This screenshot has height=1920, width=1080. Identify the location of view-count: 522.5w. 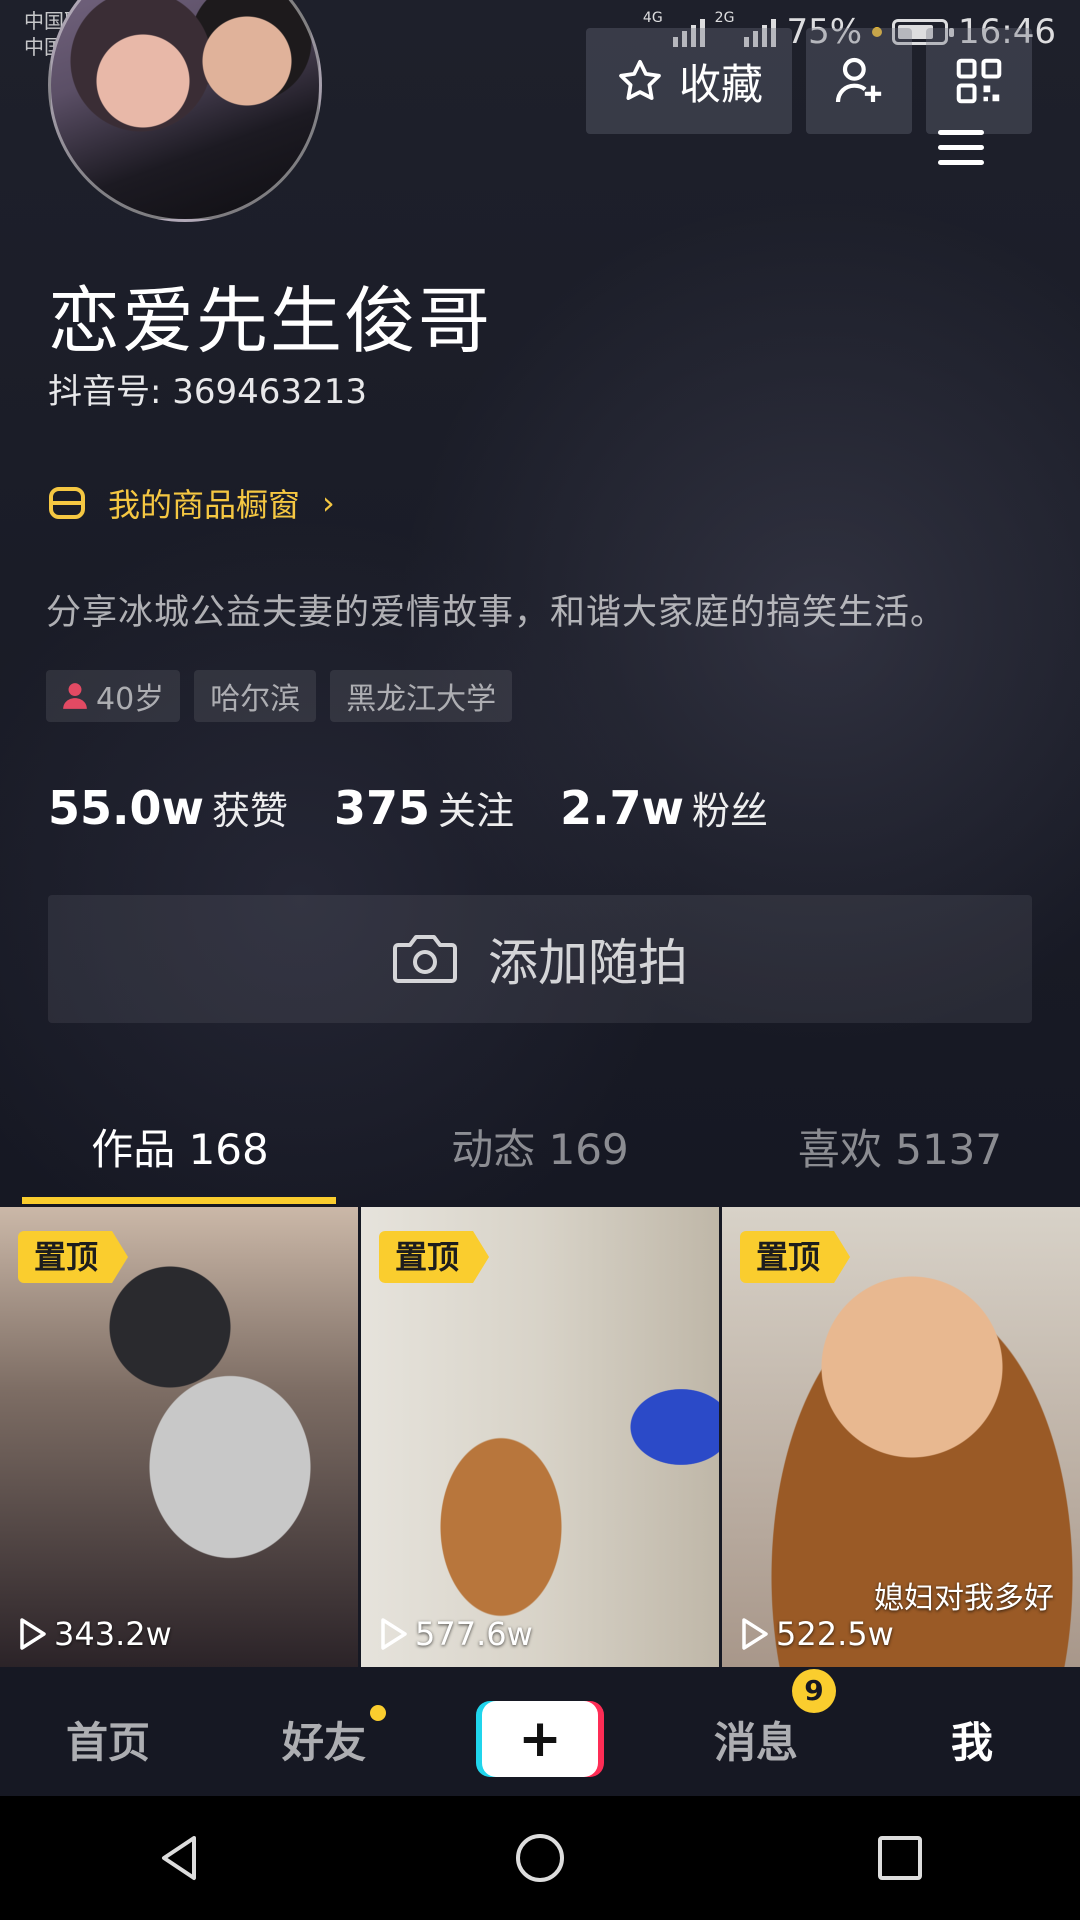
(817, 1634).